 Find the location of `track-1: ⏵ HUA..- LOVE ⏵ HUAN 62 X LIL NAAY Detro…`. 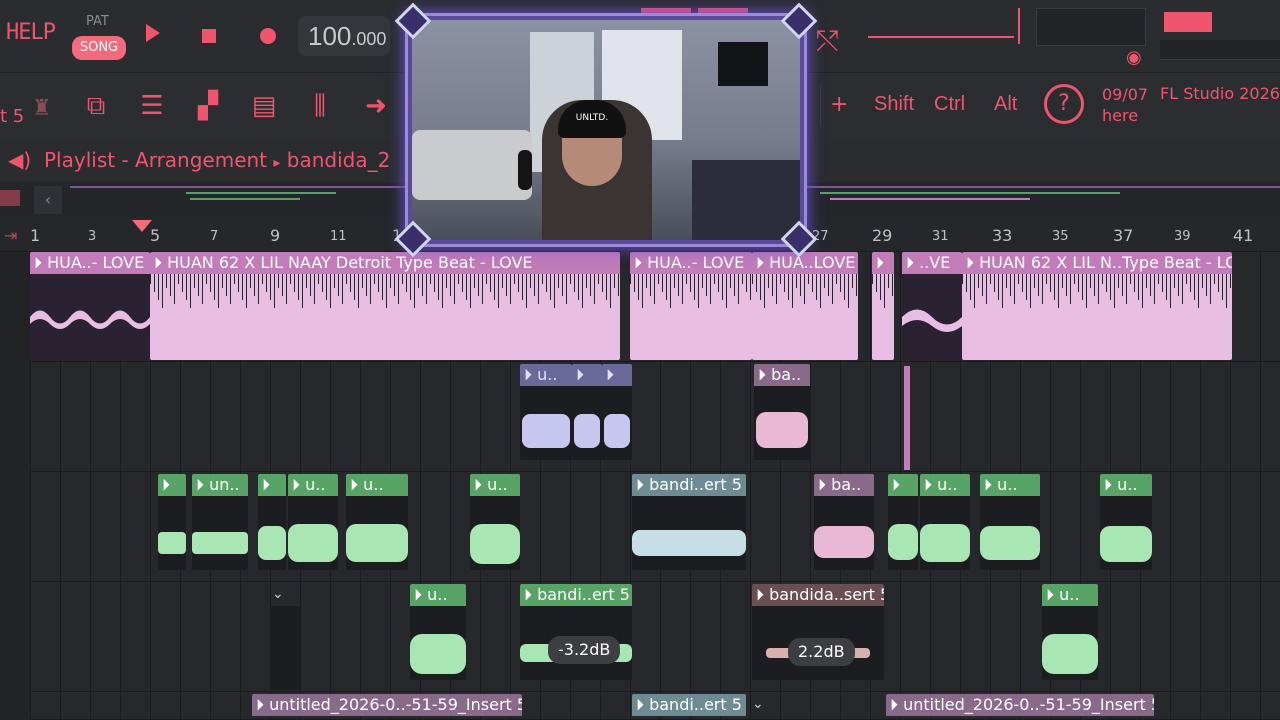

track-1: ⏵ HUA..- LOVE ⏵ HUAN 62 X LIL NAAY Detro… is located at coordinates (655, 307).